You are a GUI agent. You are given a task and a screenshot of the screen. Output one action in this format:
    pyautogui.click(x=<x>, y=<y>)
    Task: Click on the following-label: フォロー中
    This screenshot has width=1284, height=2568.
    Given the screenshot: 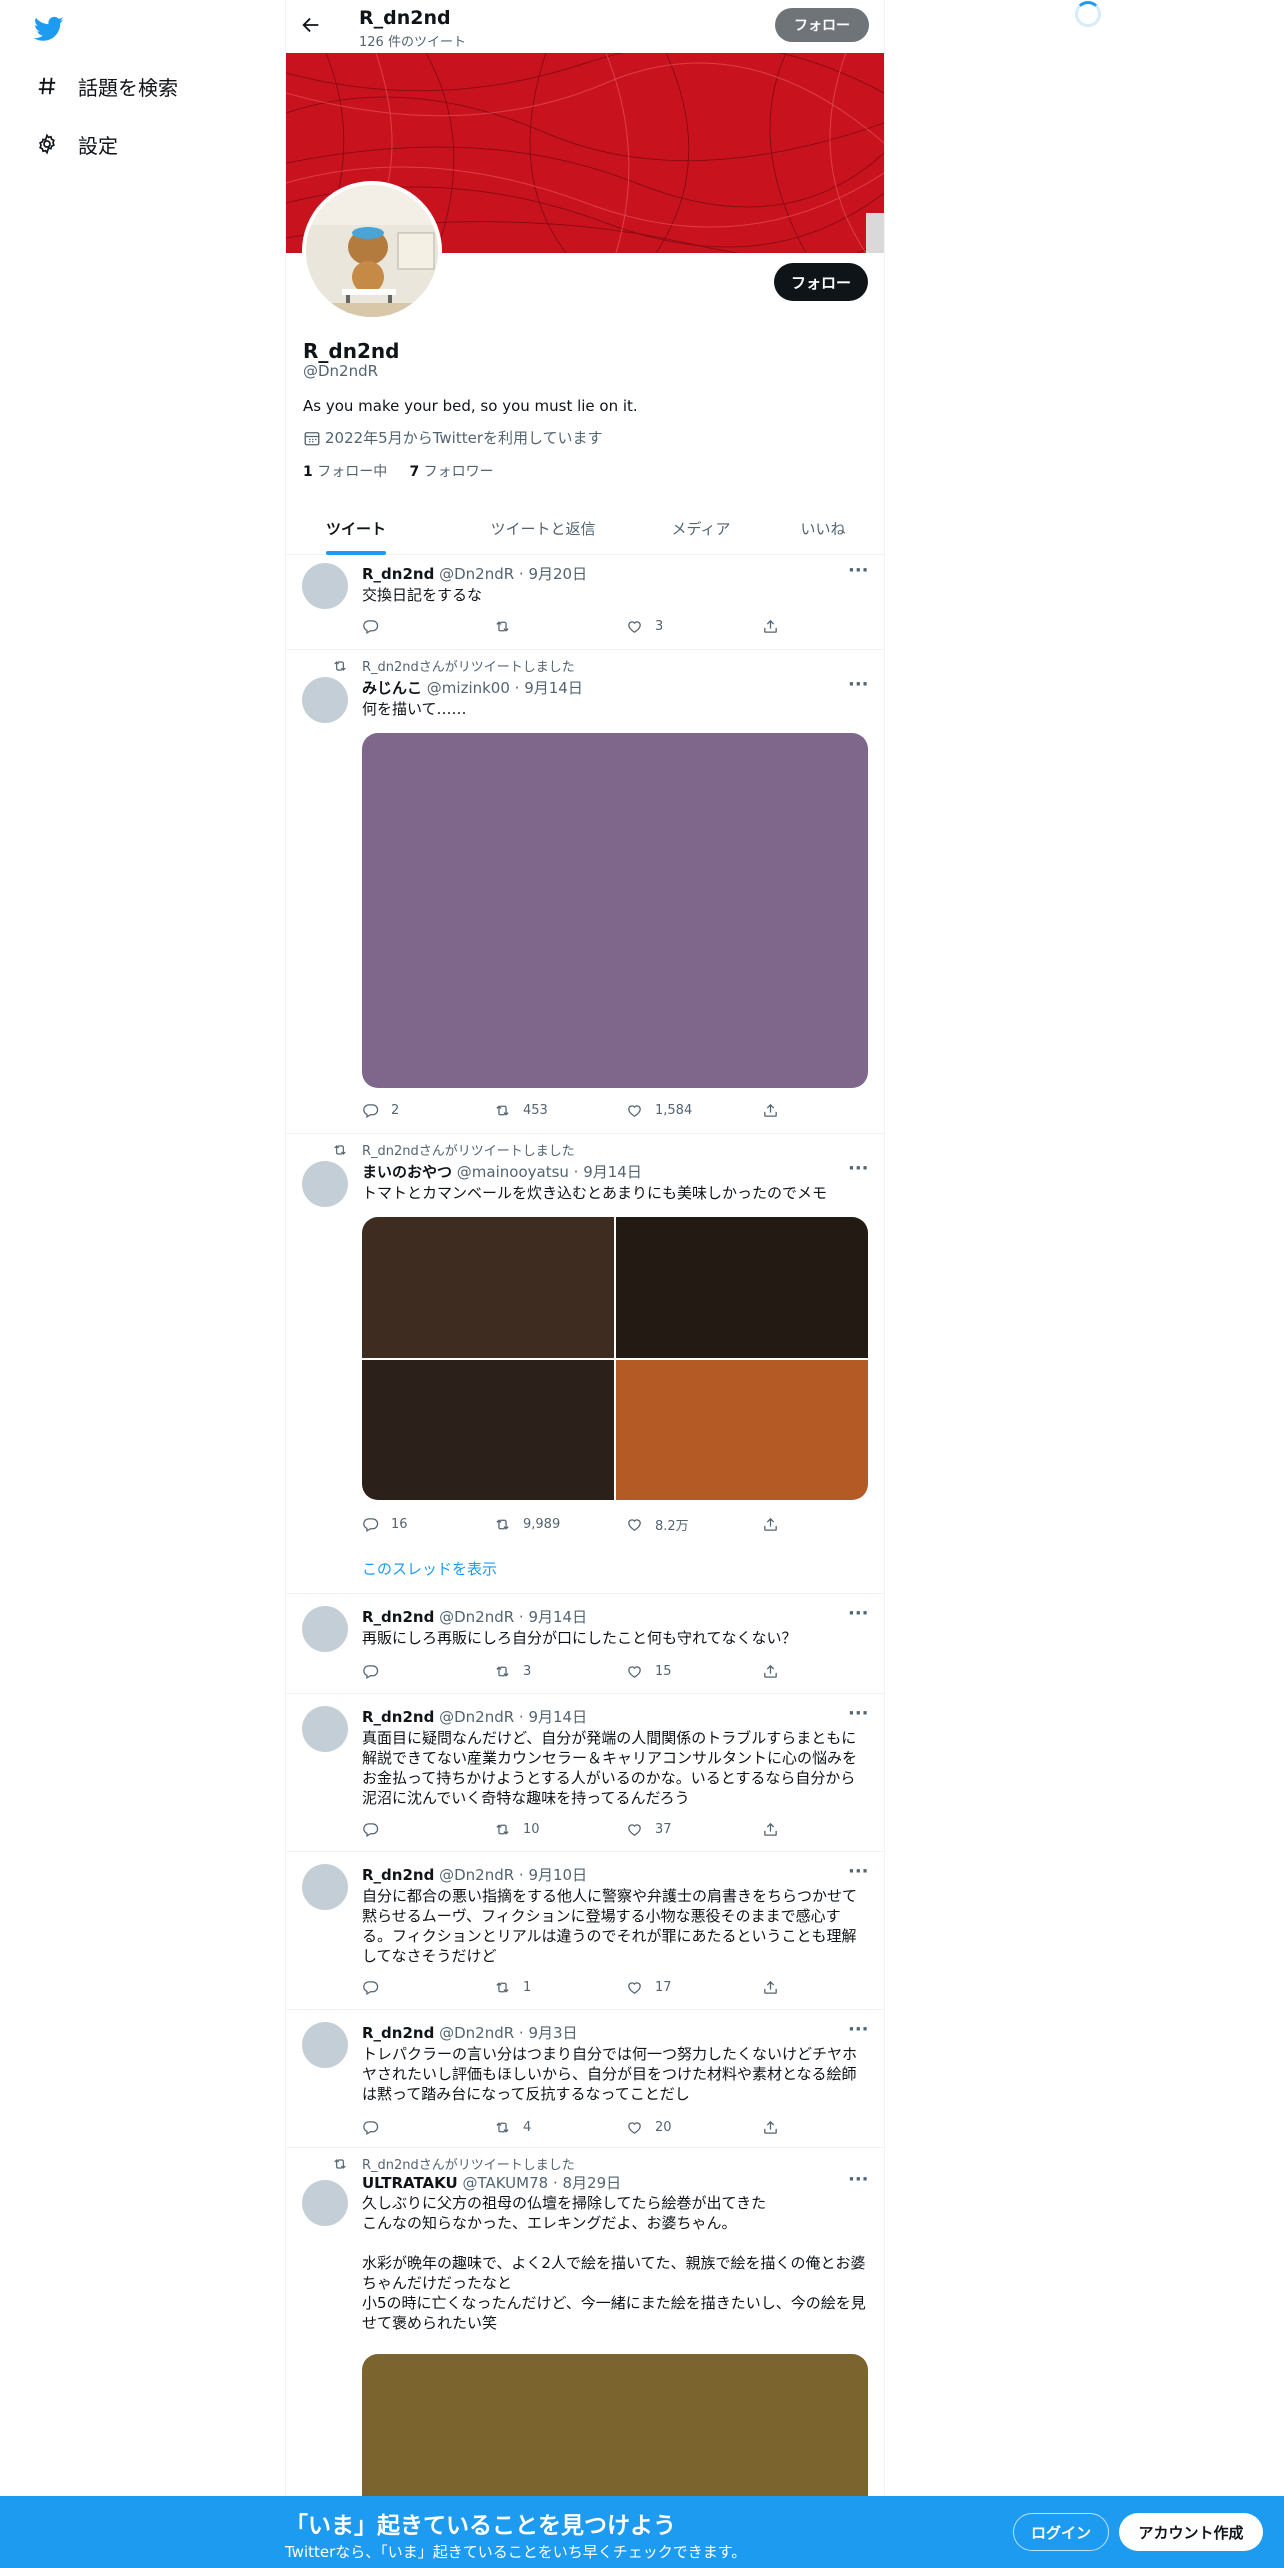 What is the action you would take?
    pyautogui.click(x=352, y=472)
    